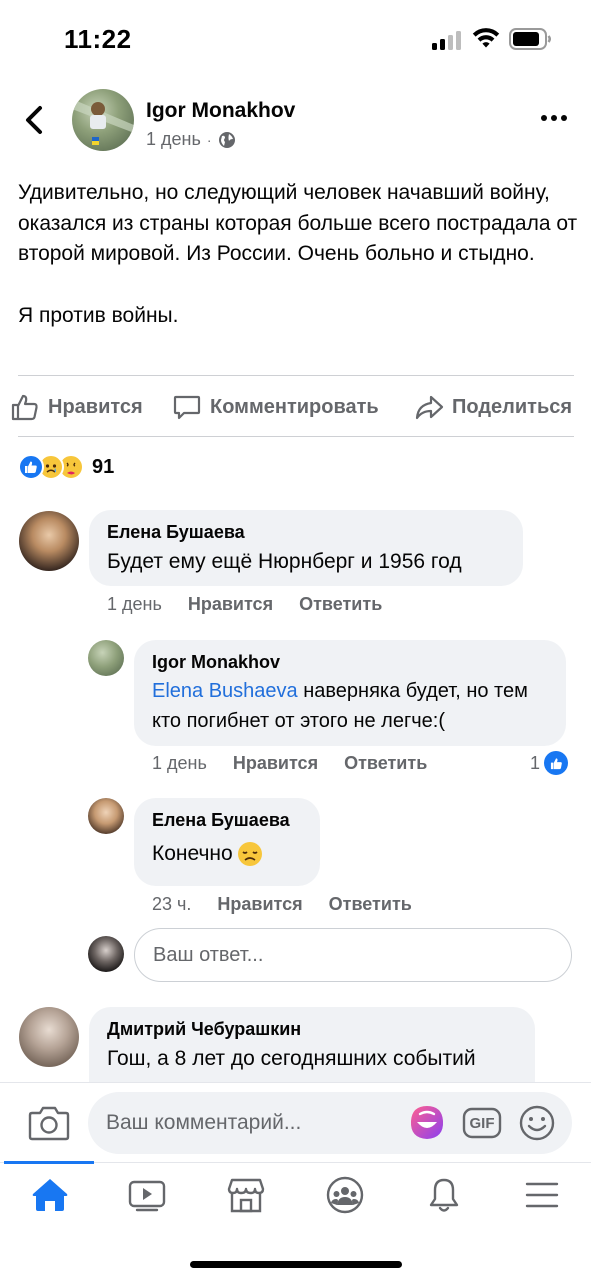 The height and width of the screenshot is (1280, 591). I want to click on notifications-icon, so click(444, 1195).